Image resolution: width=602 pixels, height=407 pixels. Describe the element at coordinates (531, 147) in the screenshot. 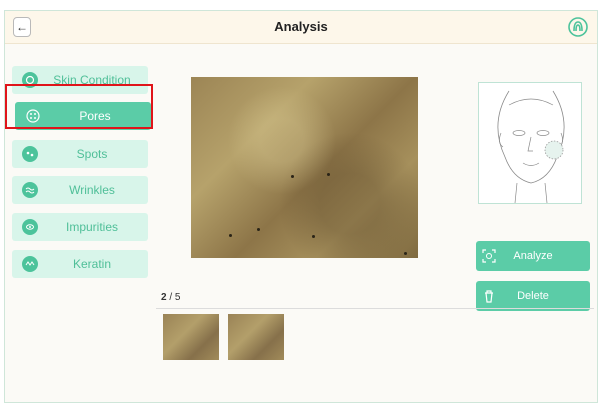

I see `face-diagram-icon` at that location.